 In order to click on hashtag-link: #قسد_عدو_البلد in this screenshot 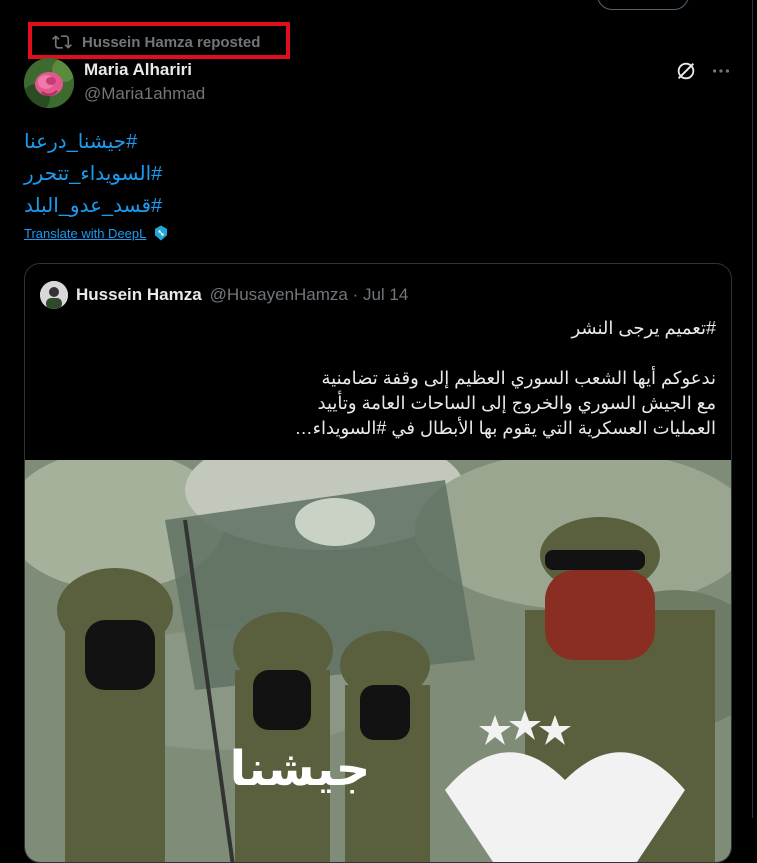, I will do `click(174, 206)`.